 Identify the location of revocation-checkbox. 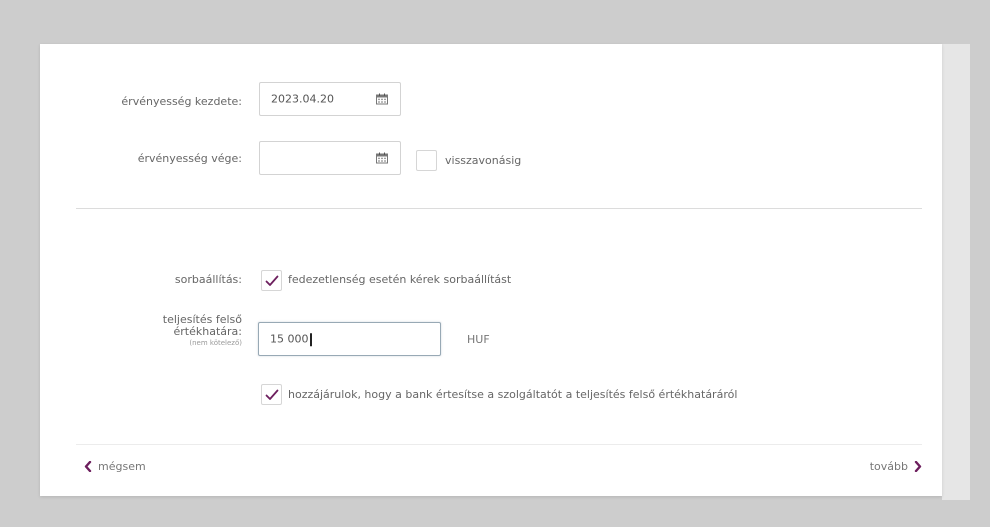
(426, 160).